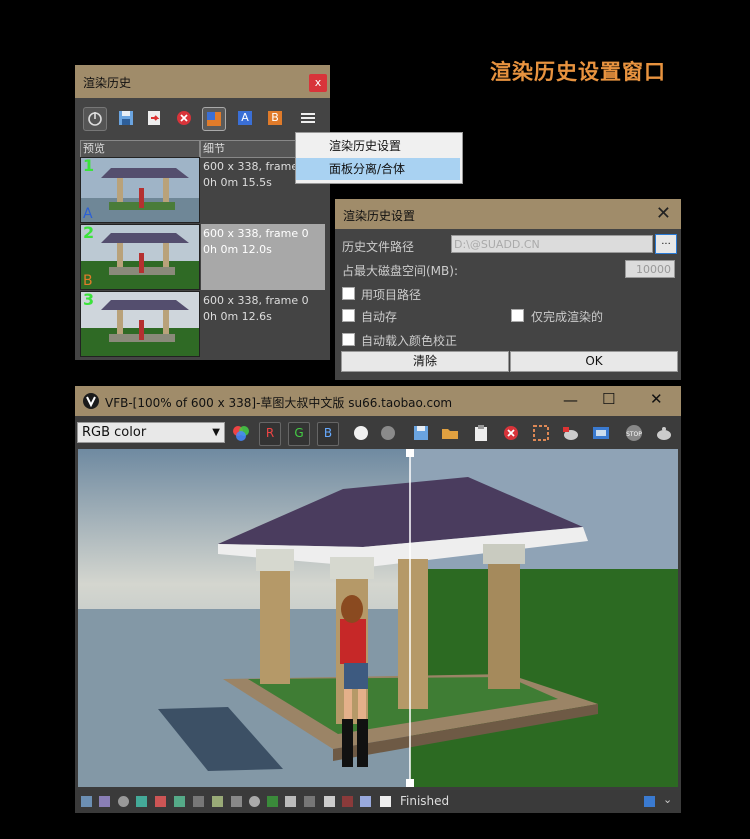 The image size is (750, 839). Describe the element at coordinates (140, 149) in the screenshot. I see `column-preview: 预览` at that location.